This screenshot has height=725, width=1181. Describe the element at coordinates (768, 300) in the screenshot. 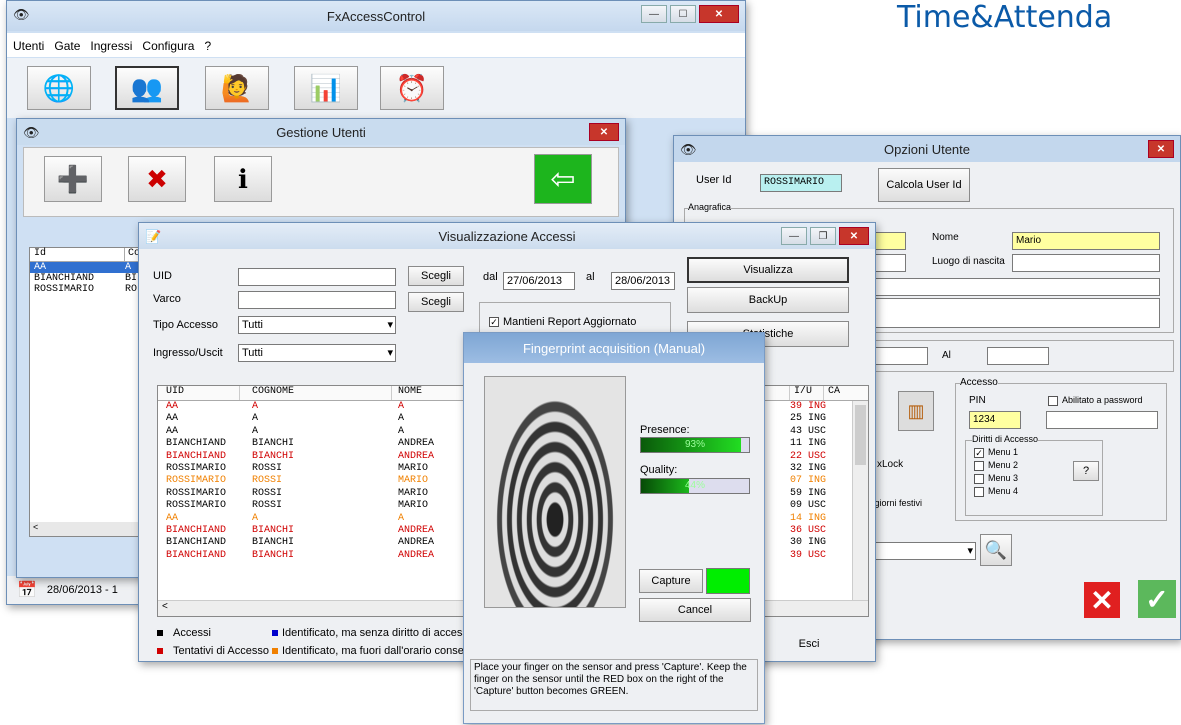

I see `backup-button: BackUp` at that location.